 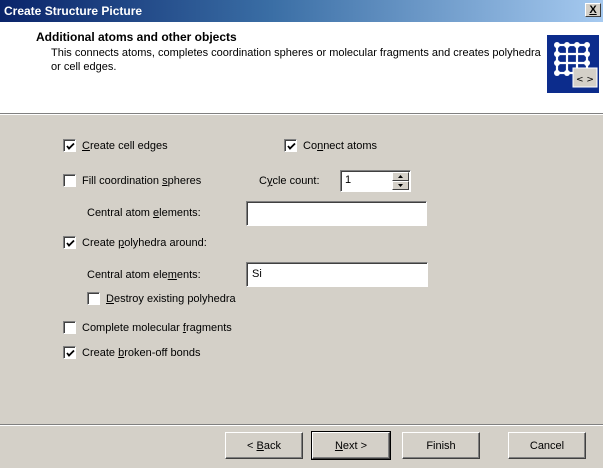 I want to click on create-broken-bonds-label: Create broken-off bonds, so click(x=141, y=352).